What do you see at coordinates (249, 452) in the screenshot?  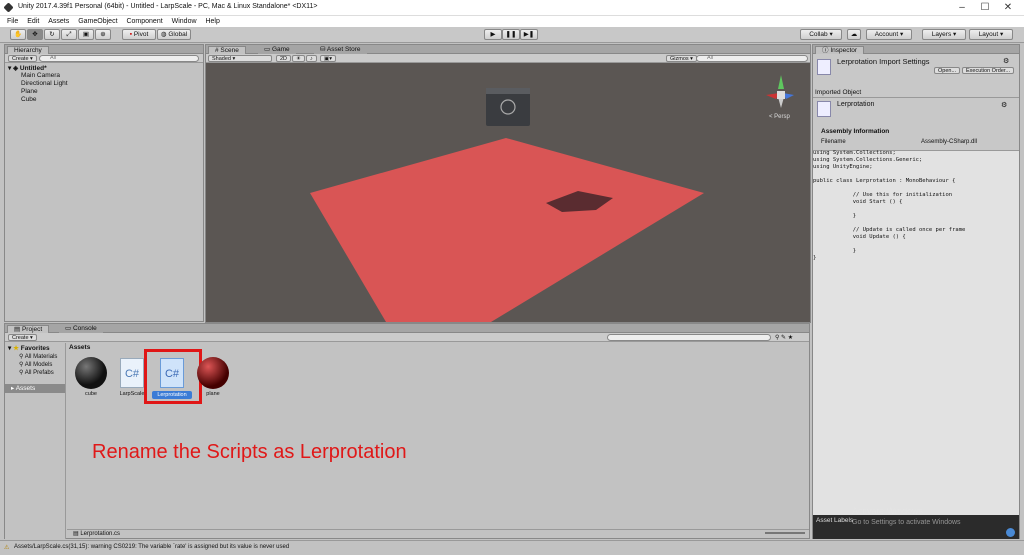 I see `instruction-annotation: Rename the Scripts as Lerprotation` at bounding box center [249, 452].